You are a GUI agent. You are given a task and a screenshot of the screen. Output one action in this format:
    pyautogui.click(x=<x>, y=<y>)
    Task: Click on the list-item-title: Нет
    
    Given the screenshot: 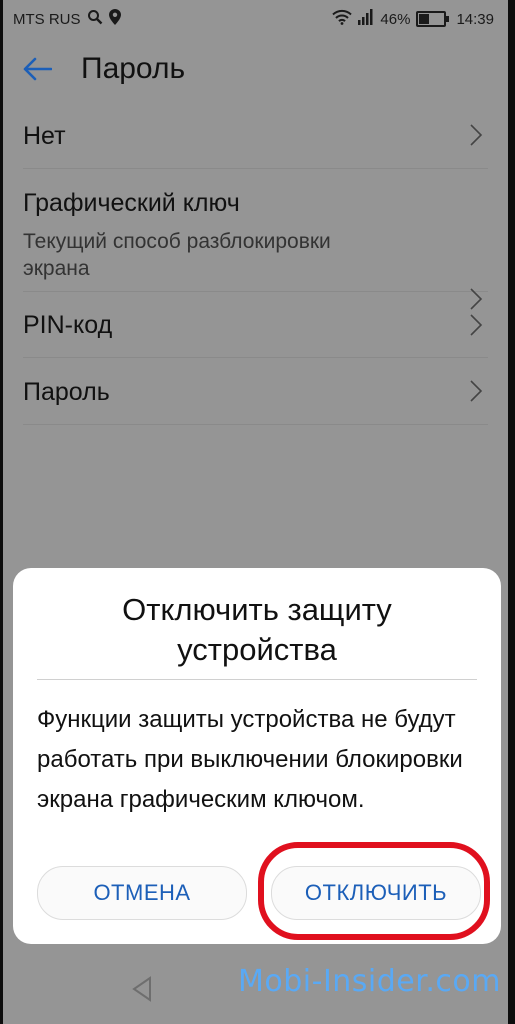 What is the action you would take?
    pyautogui.click(x=44, y=136)
    